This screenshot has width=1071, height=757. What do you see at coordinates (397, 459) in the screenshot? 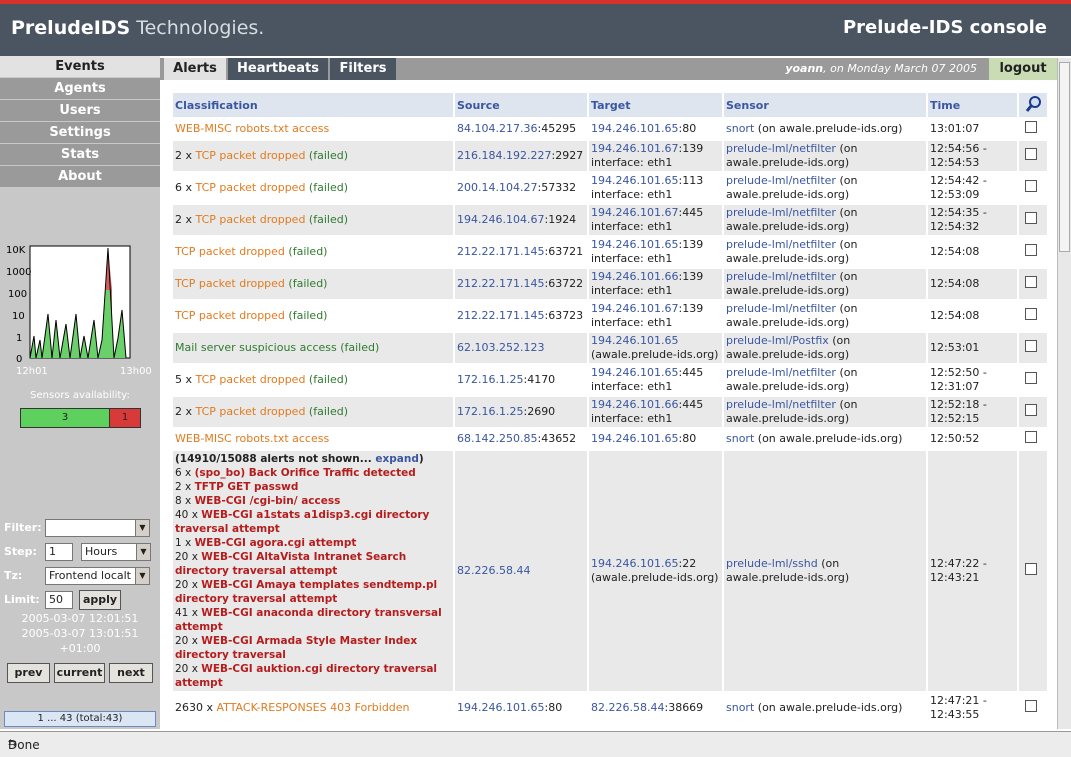
I see `expand-link: expand` at bounding box center [397, 459].